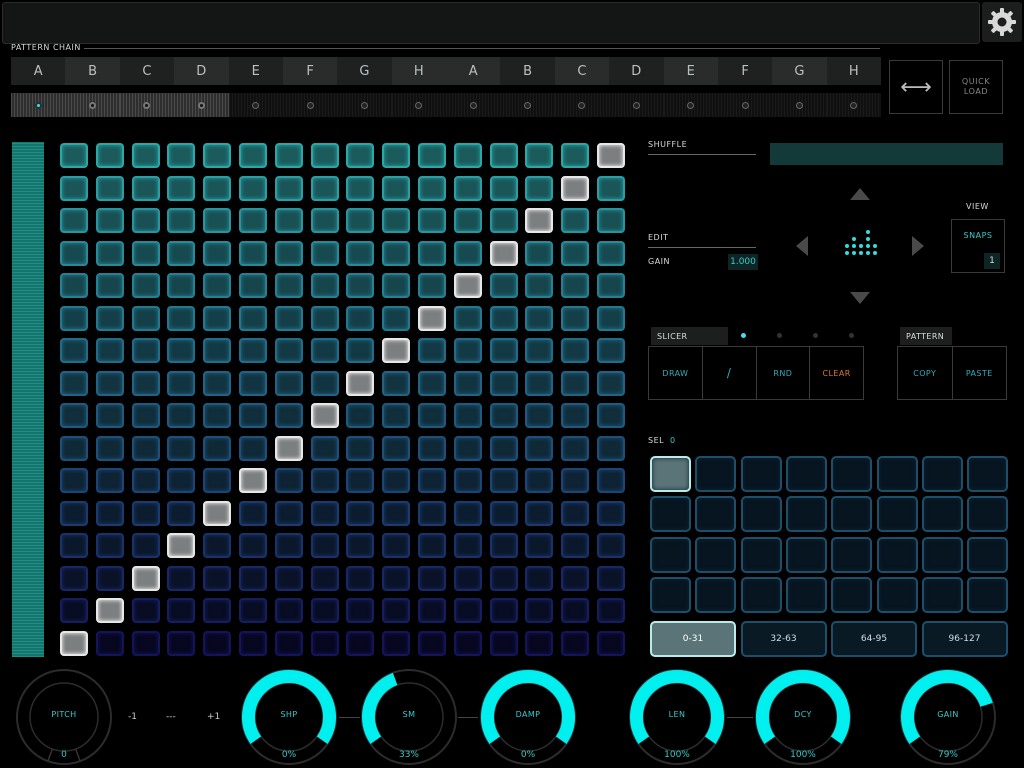  What do you see at coordinates (38, 71) in the screenshot?
I see `chain-slot: A` at bounding box center [38, 71].